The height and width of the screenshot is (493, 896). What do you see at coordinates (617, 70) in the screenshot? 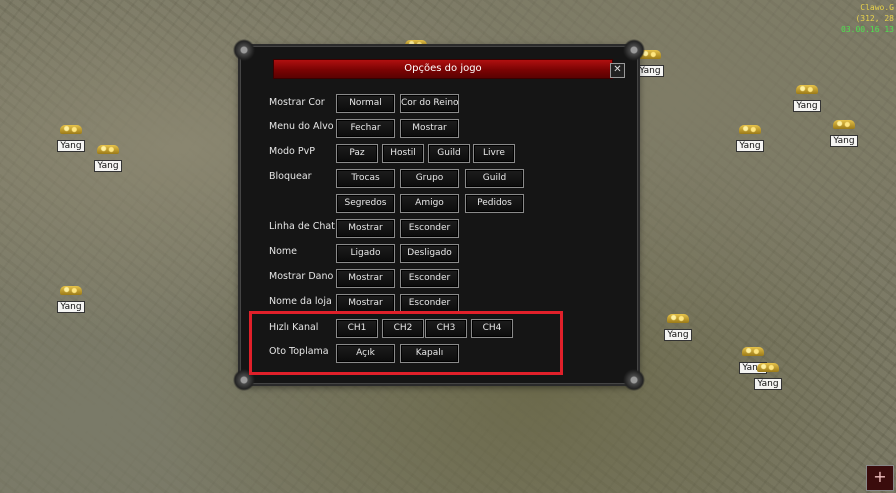
I see `close-button: ✕` at bounding box center [617, 70].